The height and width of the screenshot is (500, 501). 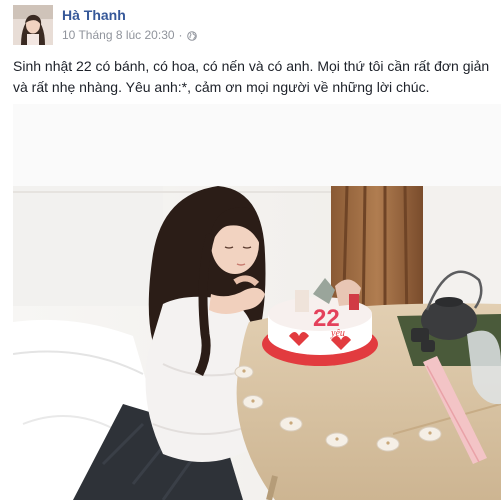 I want to click on globe-icon, so click(x=191, y=35).